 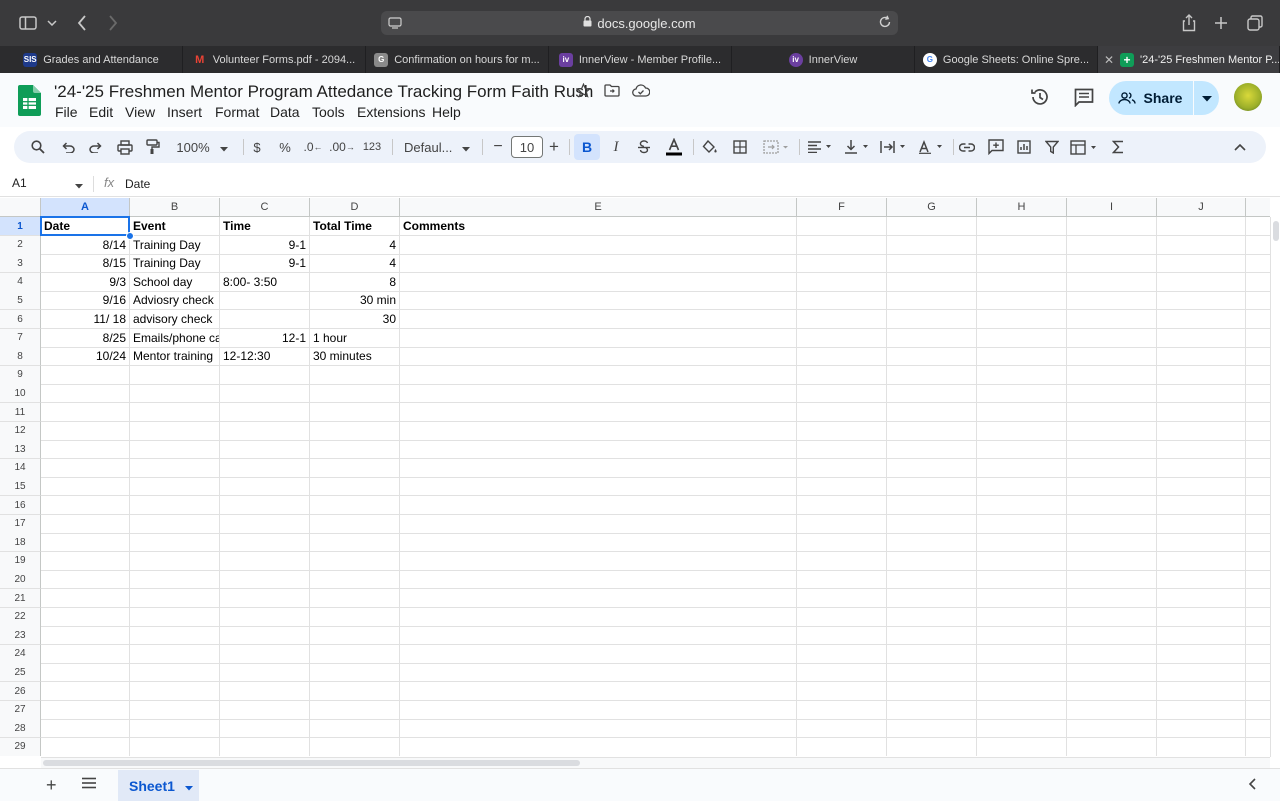 What do you see at coordinates (52, 23) in the screenshot?
I see `chevron-down-icon` at bounding box center [52, 23].